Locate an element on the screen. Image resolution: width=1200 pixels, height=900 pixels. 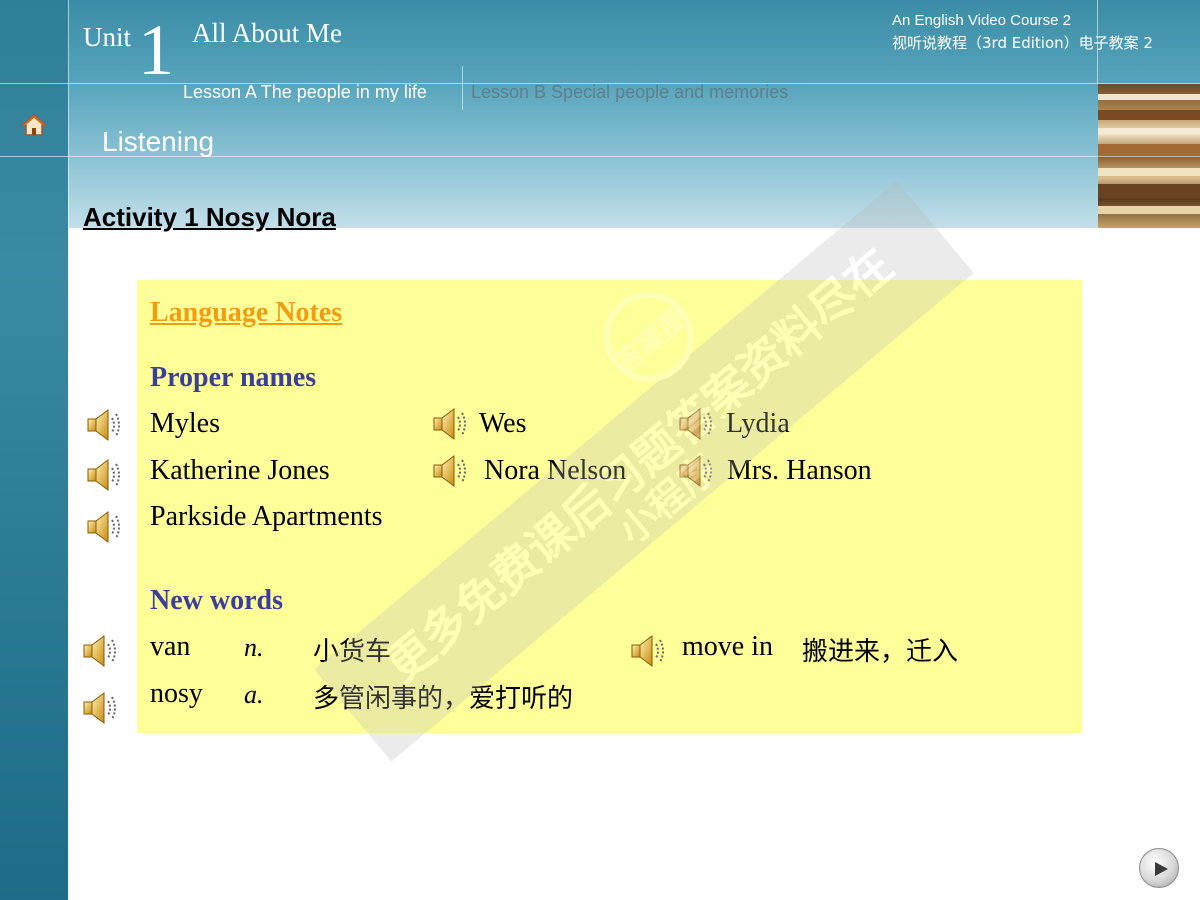
play-triangle-icon is located at coordinates (1161, 869).